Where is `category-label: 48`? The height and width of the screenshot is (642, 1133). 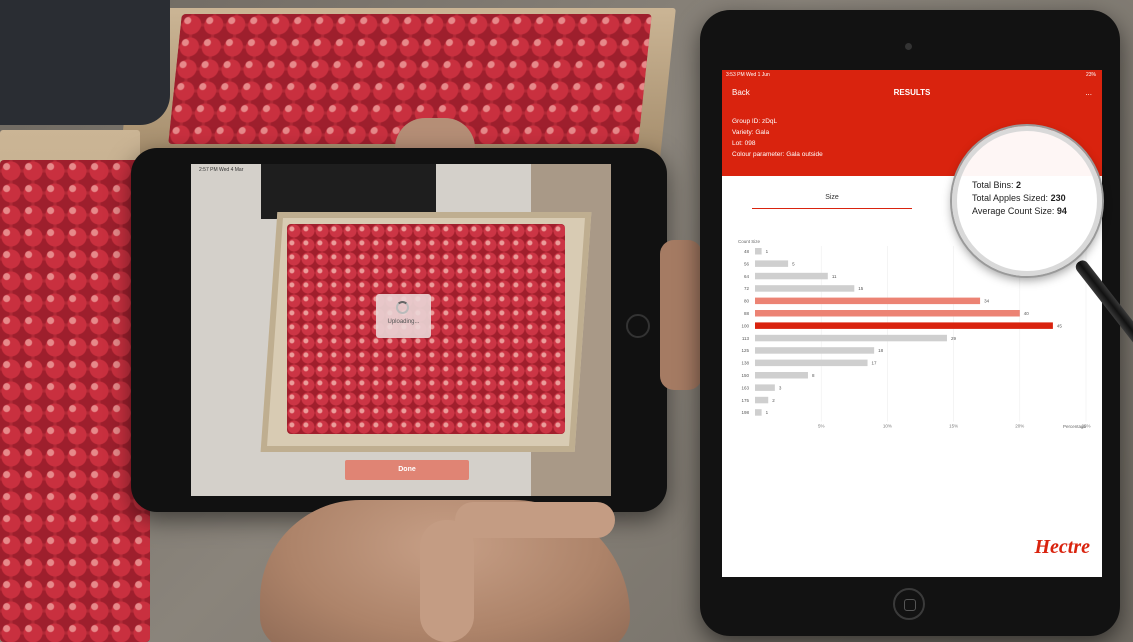 category-label: 48 is located at coordinates (747, 251).